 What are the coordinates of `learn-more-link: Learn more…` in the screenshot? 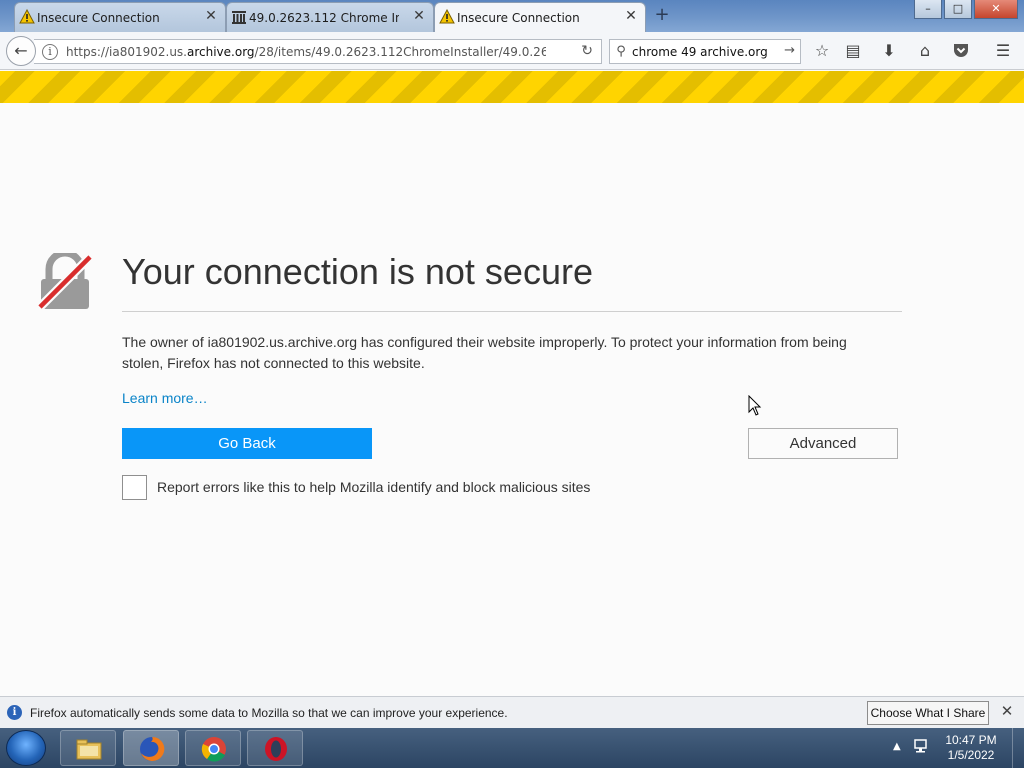 It's located at (165, 398).